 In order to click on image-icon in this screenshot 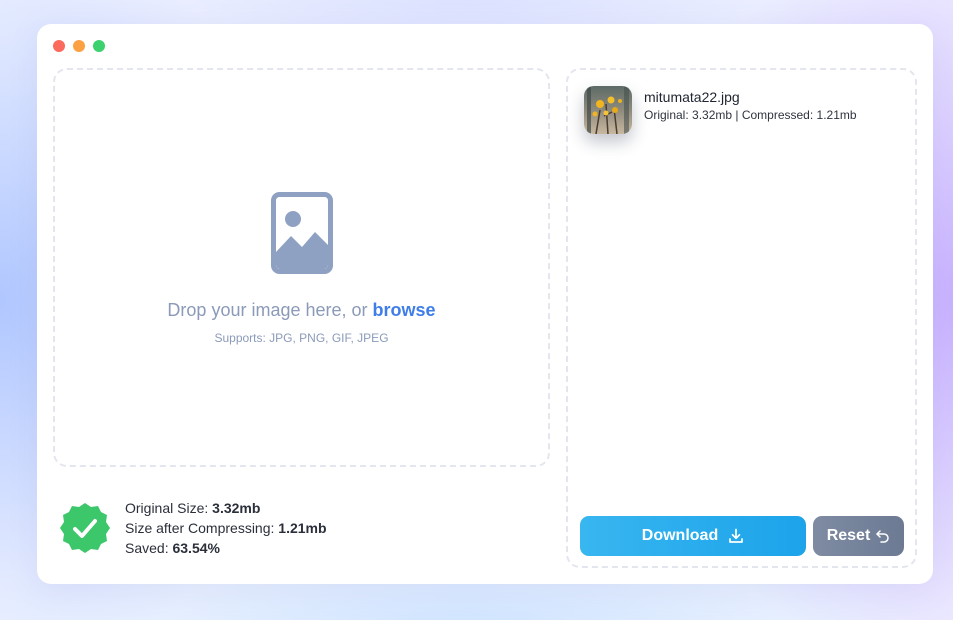, I will do `click(301, 233)`.